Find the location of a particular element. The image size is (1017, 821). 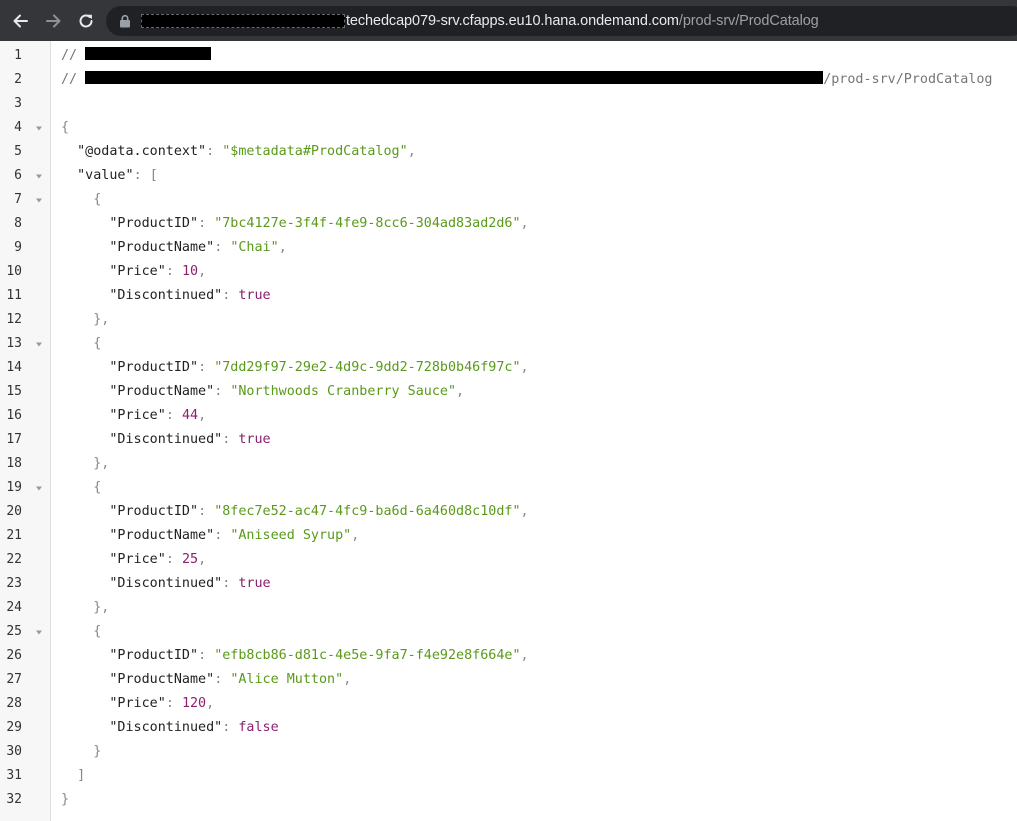

code-text: "Price": 120, is located at coordinates (137, 704).